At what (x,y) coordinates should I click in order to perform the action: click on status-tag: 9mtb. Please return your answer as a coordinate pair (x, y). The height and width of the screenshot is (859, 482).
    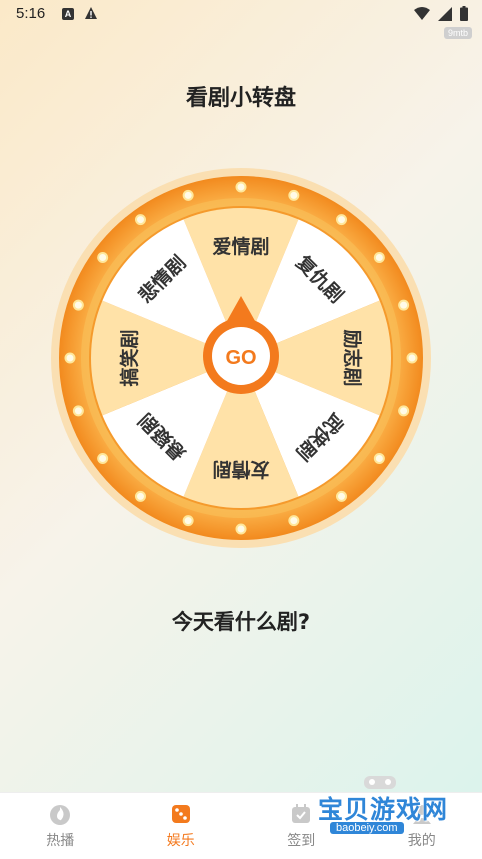
    Looking at the image, I should click on (458, 33).